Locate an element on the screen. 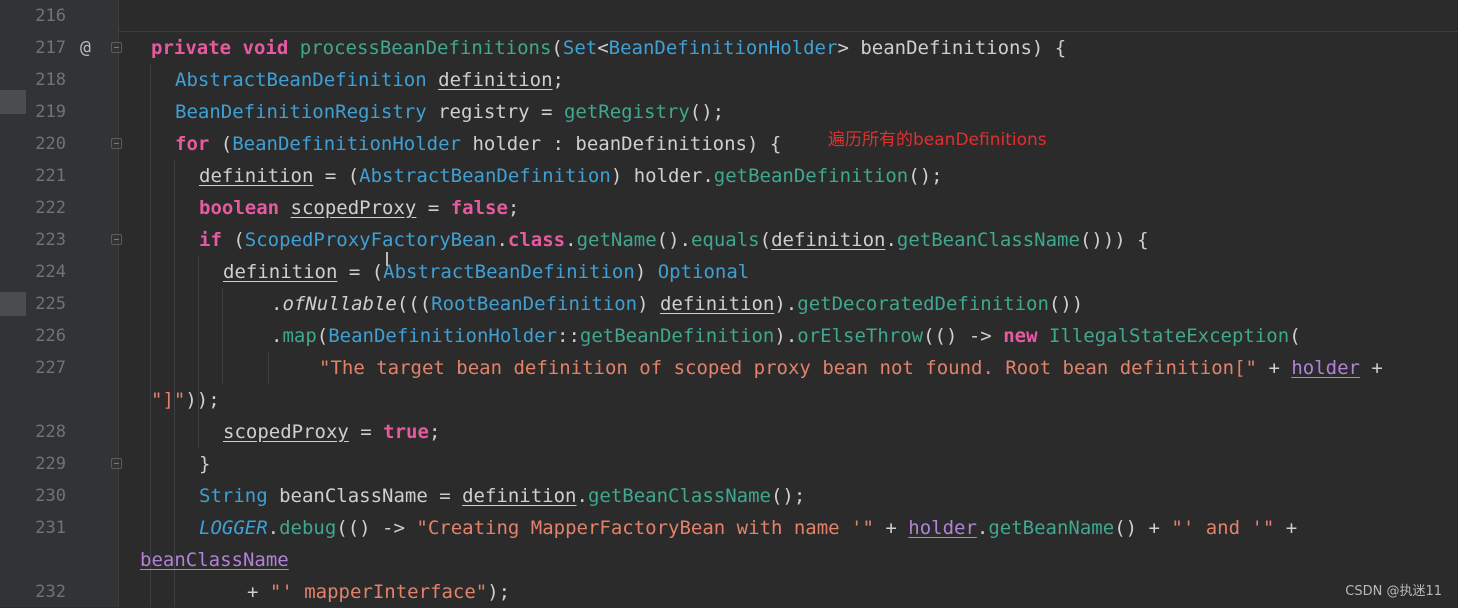  line-number: 217 is located at coordinates (50, 48).